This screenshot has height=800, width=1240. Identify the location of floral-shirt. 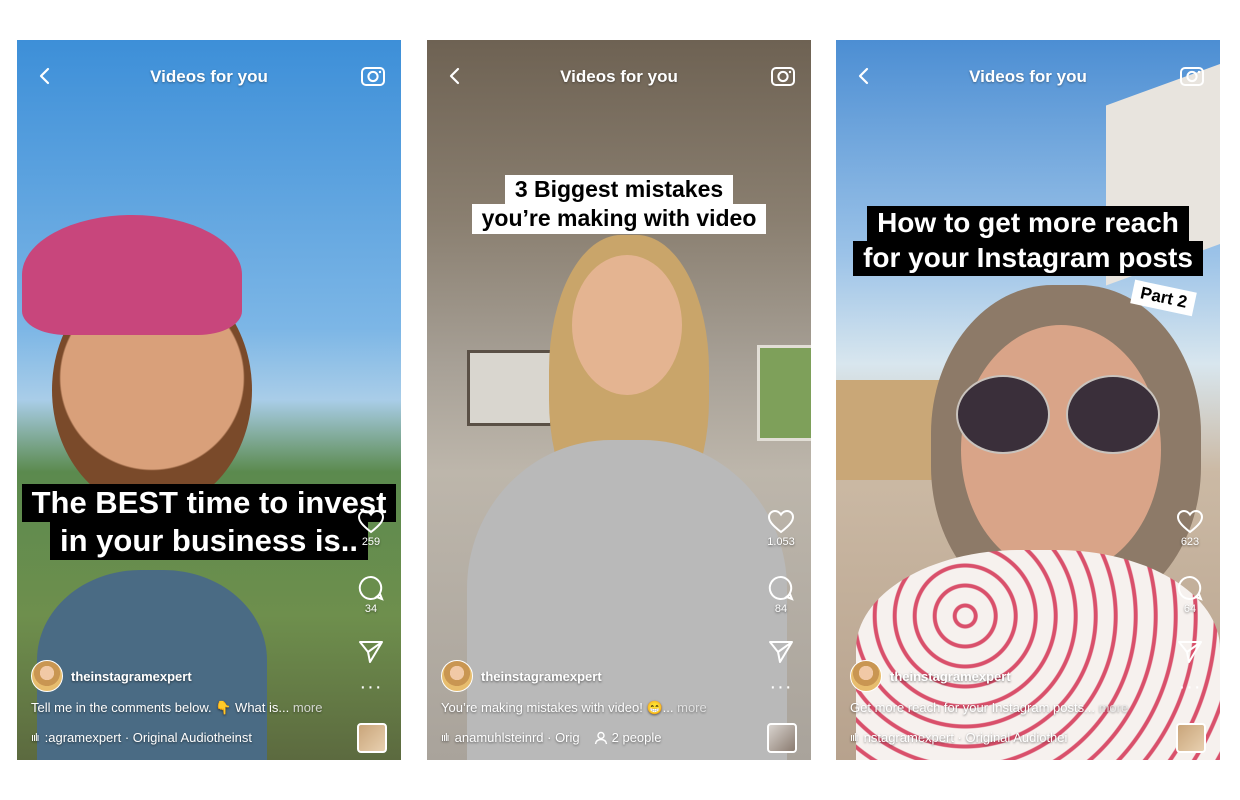
(1038, 655).